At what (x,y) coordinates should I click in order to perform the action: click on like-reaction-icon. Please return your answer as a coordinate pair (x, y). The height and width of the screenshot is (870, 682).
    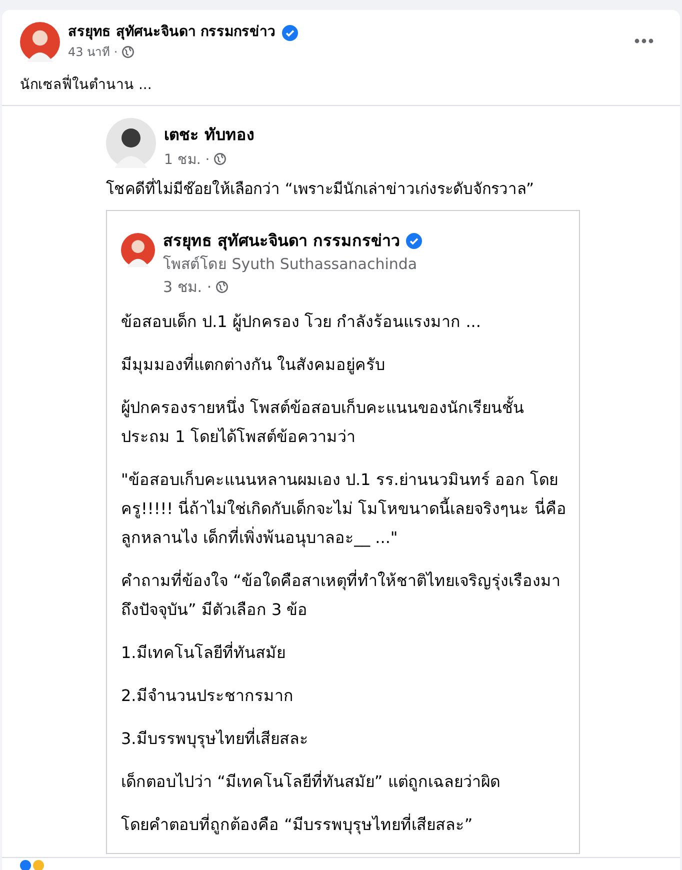
    Looking at the image, I should click on (25, 865).